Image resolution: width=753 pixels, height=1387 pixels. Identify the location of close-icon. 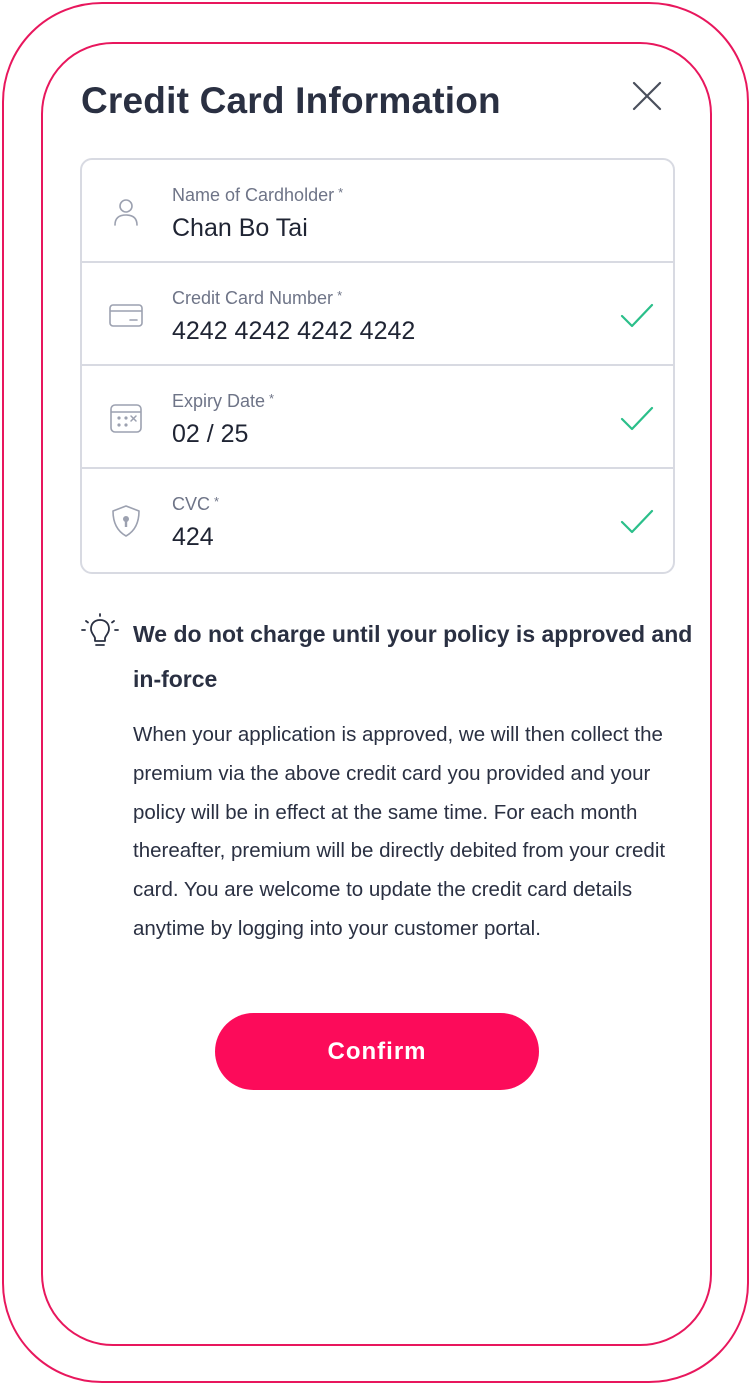
(647, 96).